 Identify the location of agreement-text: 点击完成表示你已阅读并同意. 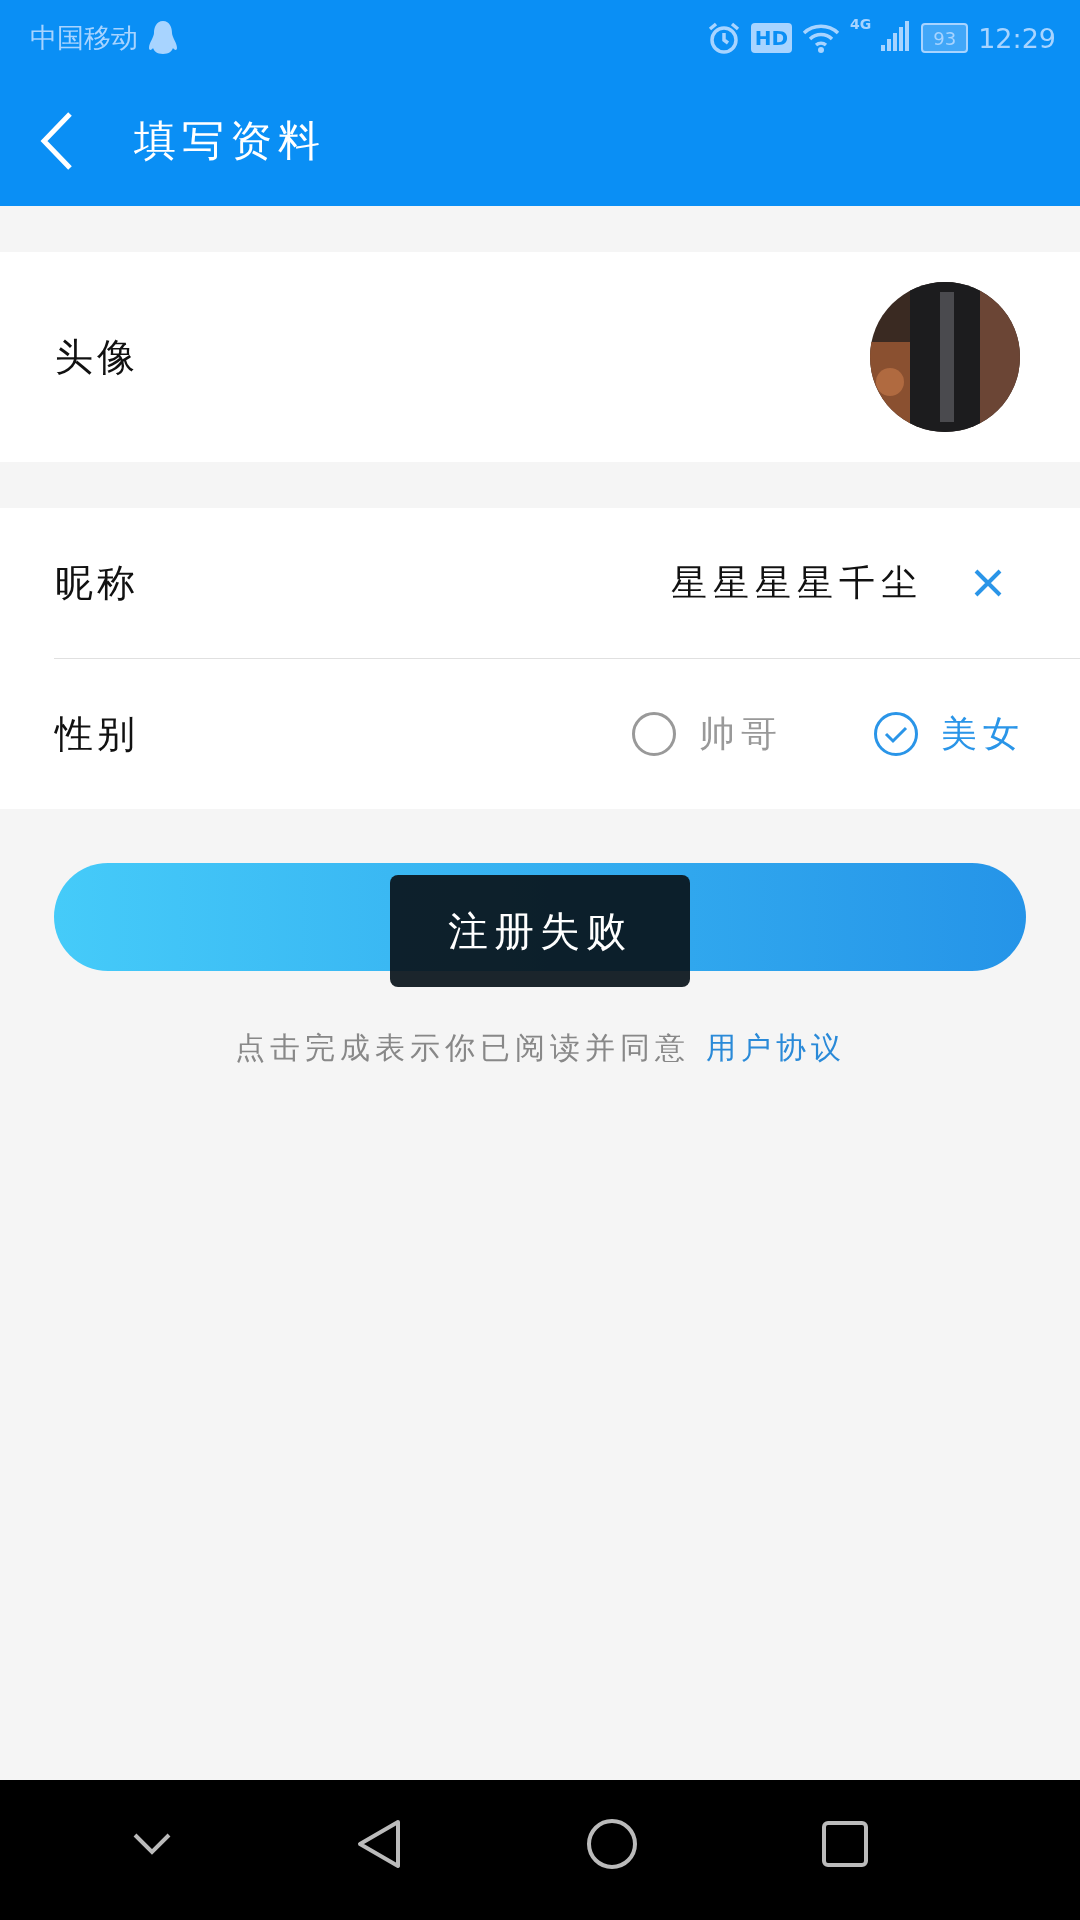
(462, 1048).